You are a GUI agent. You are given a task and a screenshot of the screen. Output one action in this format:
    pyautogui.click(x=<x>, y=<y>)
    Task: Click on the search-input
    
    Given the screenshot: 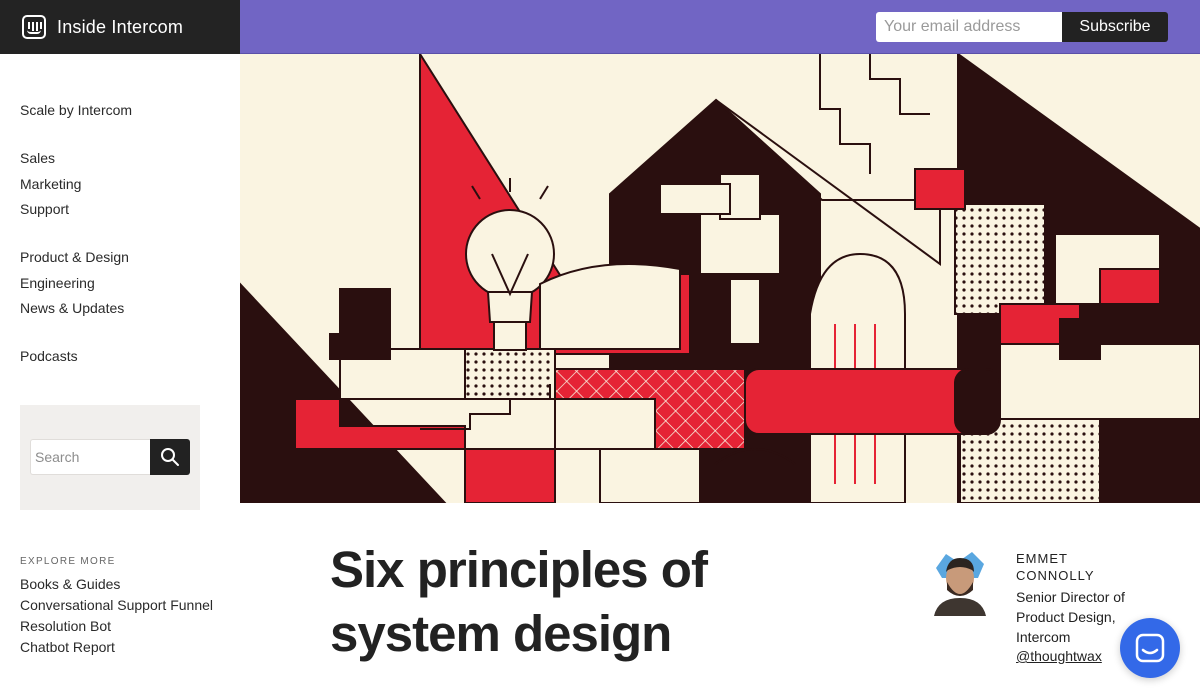 What is the action you would take?
    pyautogui.click(x=90, y=457)
    